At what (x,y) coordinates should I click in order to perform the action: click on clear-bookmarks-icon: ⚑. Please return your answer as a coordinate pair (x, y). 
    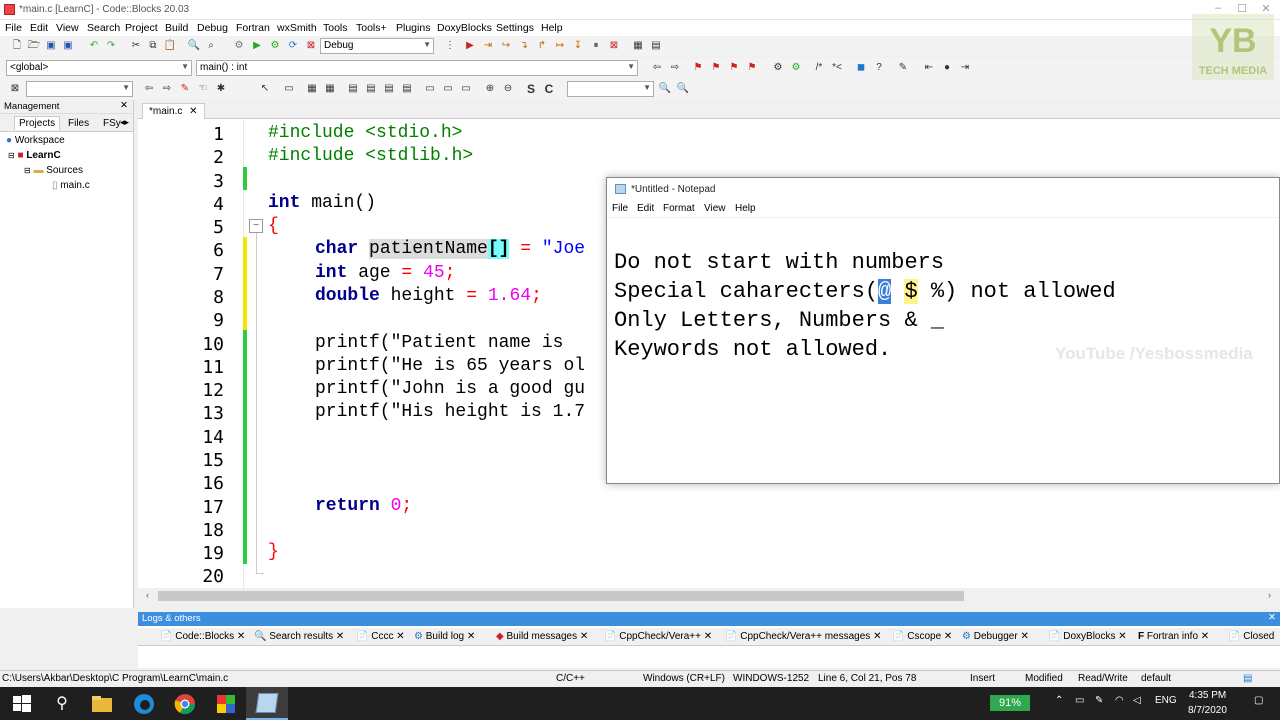
    Looking at the image, I should click on (752, 68).